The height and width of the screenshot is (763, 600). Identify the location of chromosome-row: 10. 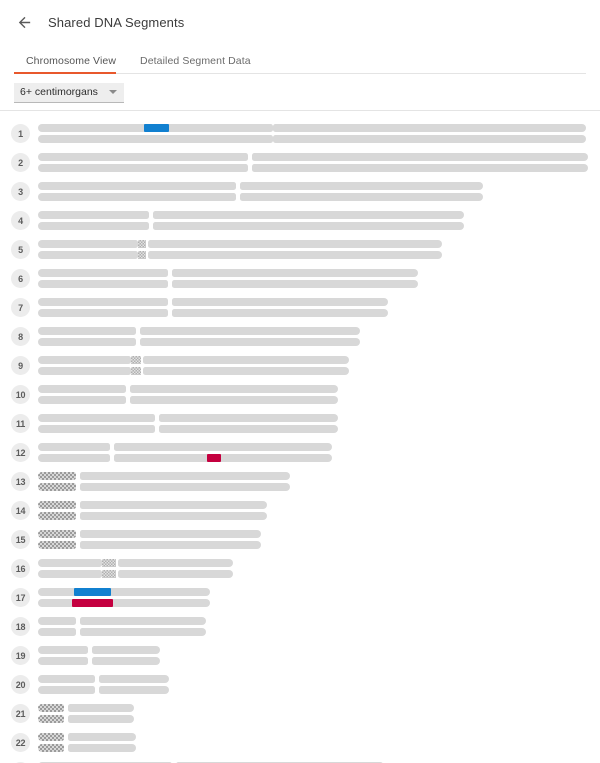
(300, 394).